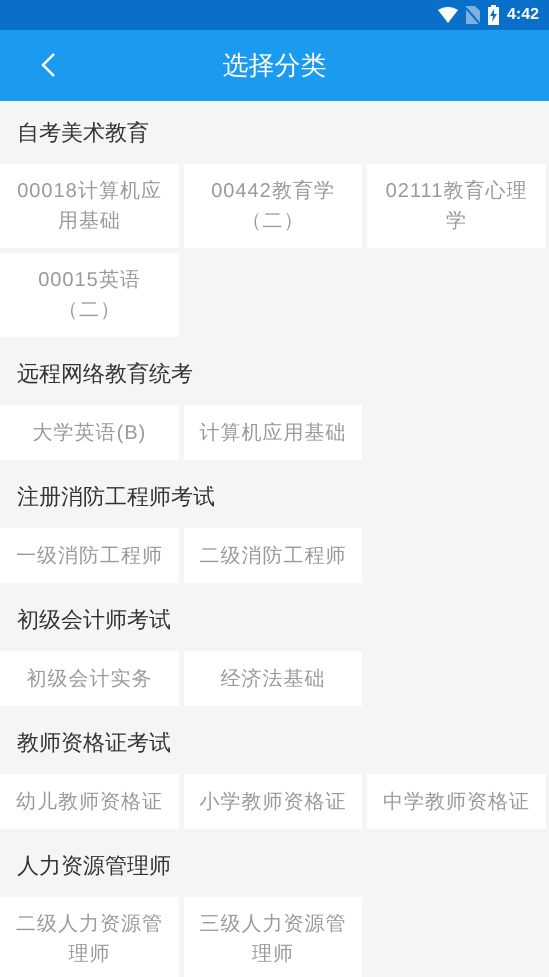  I want to click on page-title: 选择分类, so click(274, 65).